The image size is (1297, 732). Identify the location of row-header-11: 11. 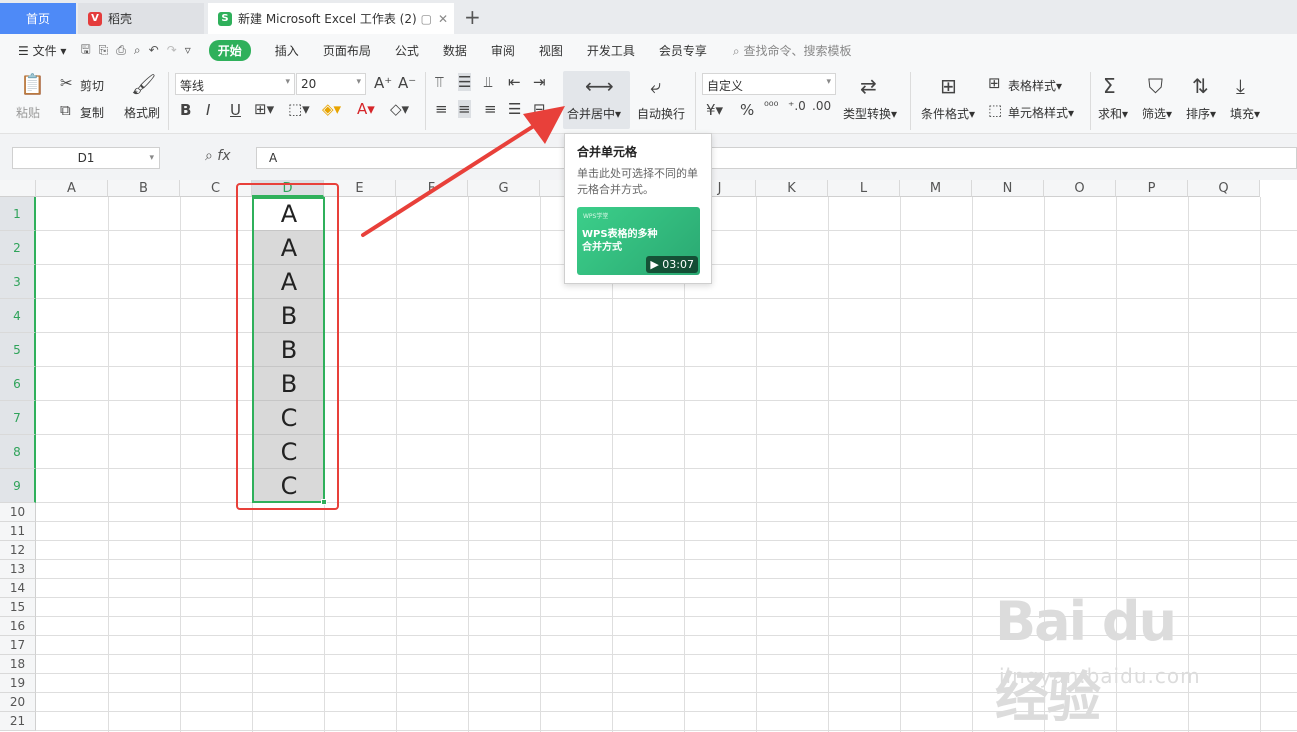
(18, 531).